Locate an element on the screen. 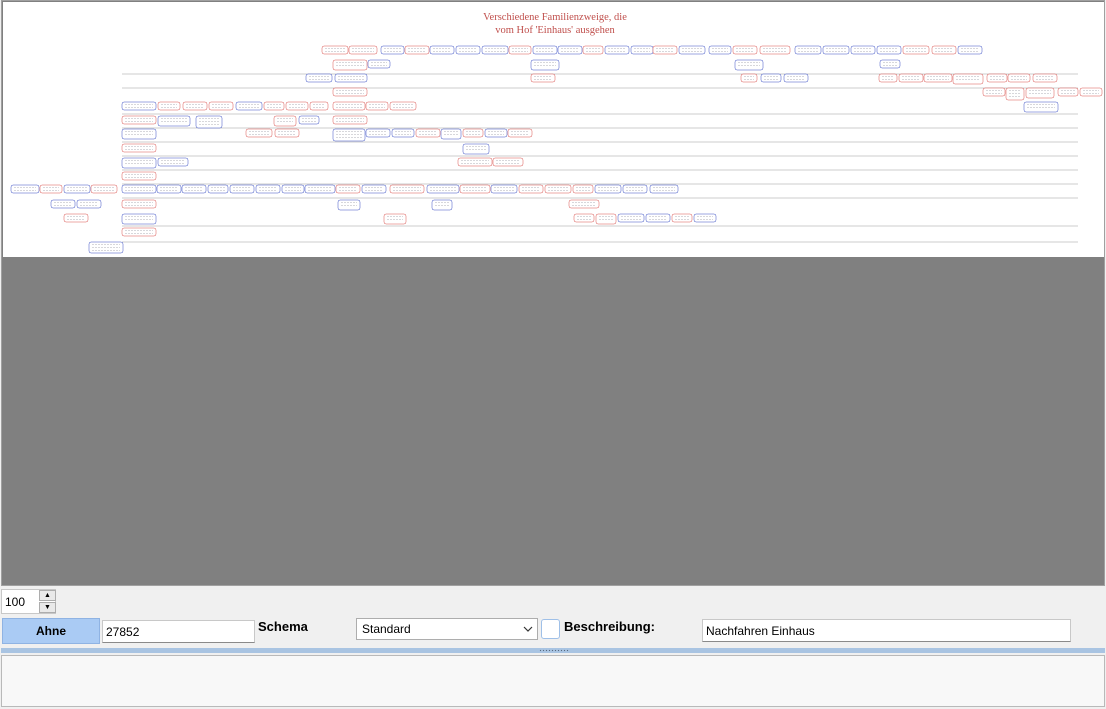 The width and height of the screenshot is (1106, 709). zoom-input is located at coordinates (21, 601).